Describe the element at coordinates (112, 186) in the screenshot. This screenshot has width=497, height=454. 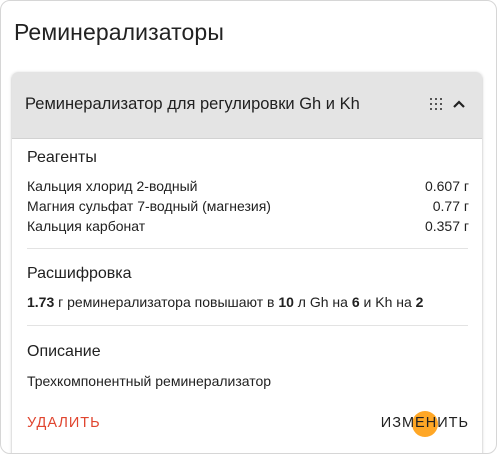
I see `reagent-name: Кальция хлорид 2-водный` at that location.